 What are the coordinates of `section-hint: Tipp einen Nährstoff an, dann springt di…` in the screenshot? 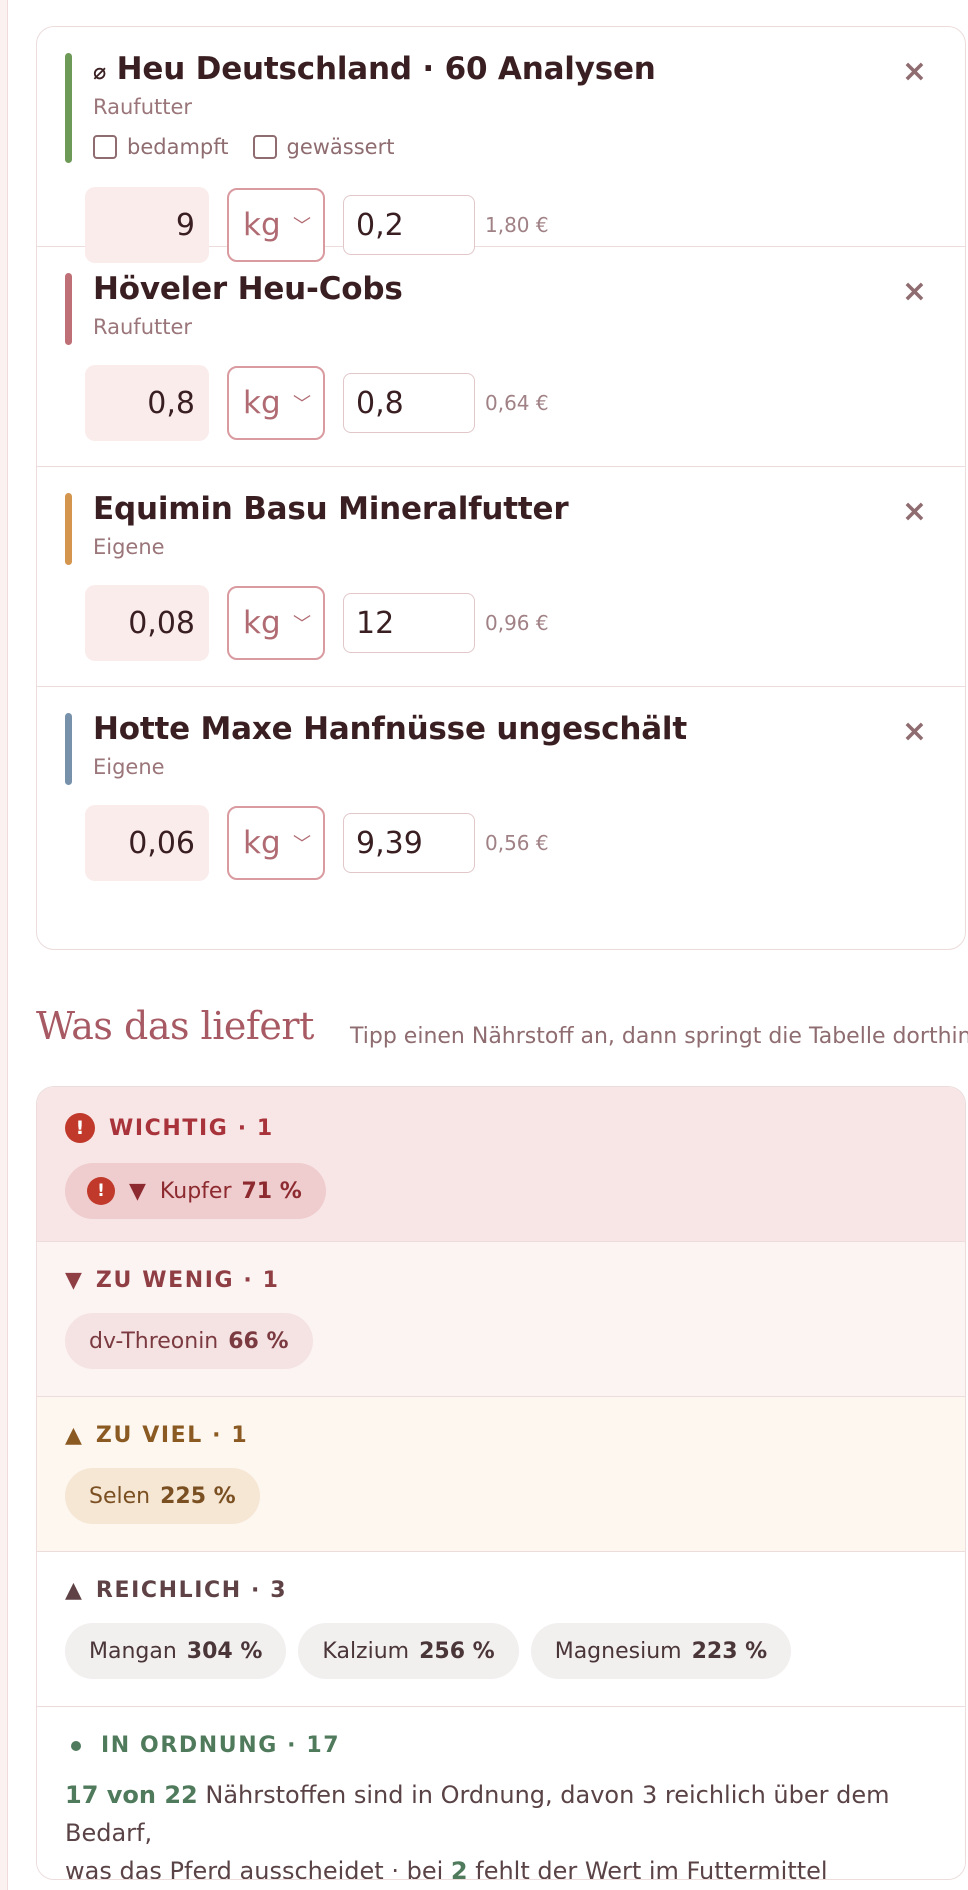 It's located at (659, 1036).